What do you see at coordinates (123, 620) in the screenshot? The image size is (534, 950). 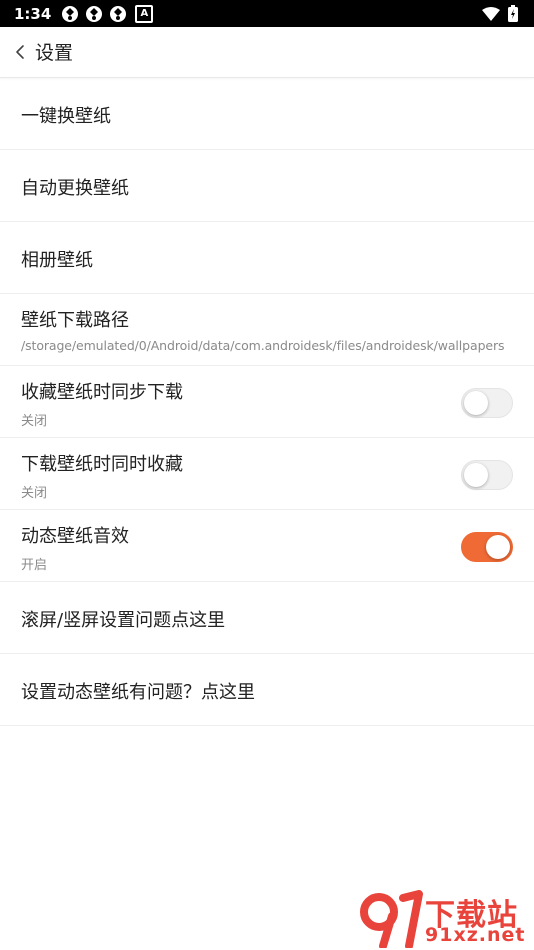 I see `setting-title: 滚屏/竖屏设置问题点这里` at bounding box center [123, 620].